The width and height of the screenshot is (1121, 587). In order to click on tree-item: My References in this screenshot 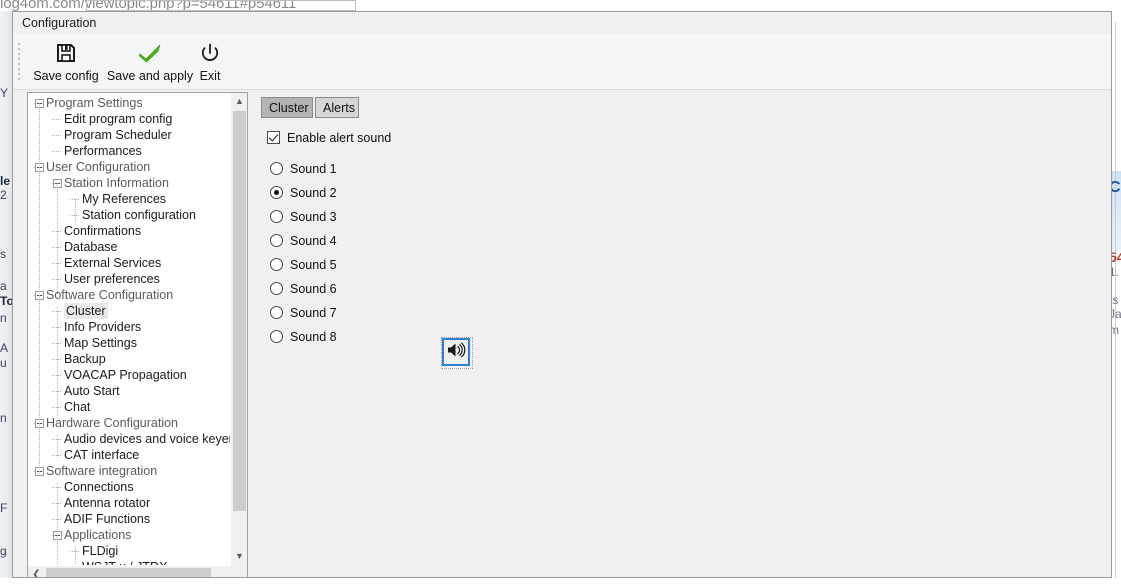, I will do `click(129, 199)`.